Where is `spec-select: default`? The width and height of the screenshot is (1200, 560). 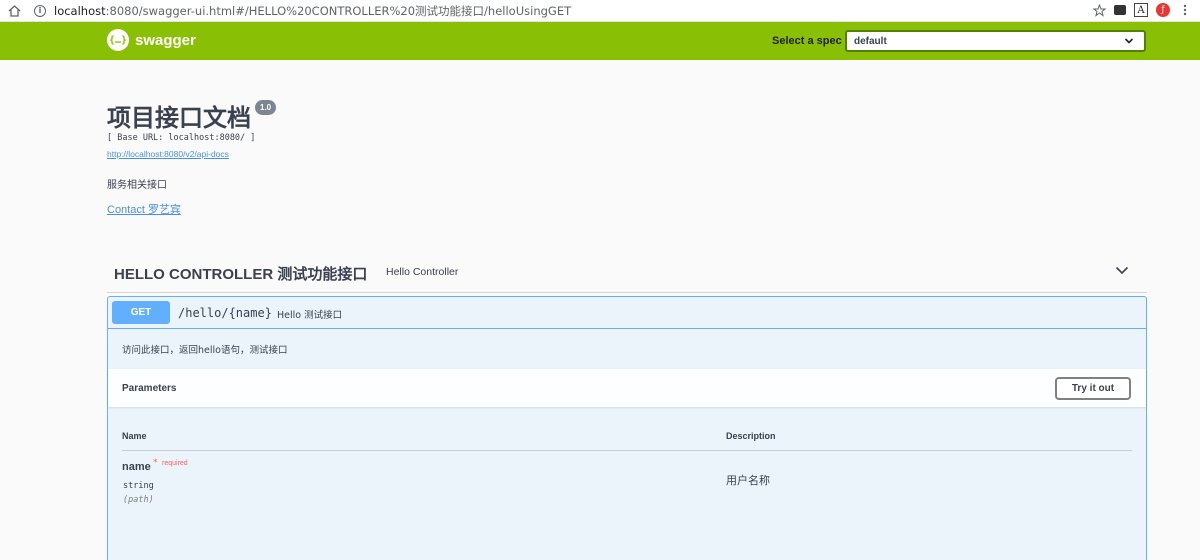
spec-select: default is located at coordinates (995, 41).